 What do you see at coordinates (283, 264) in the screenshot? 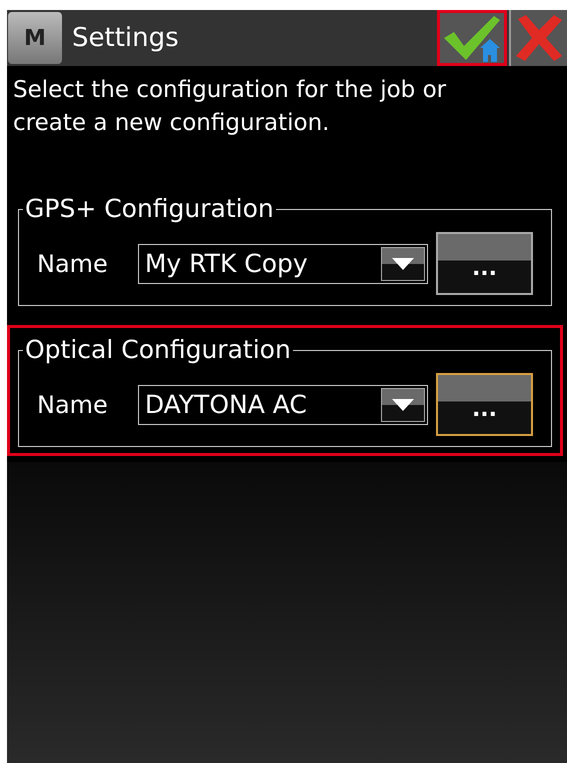
I see `configuration-dropdown: My RTK Copy` at bounding box center [283, 264].